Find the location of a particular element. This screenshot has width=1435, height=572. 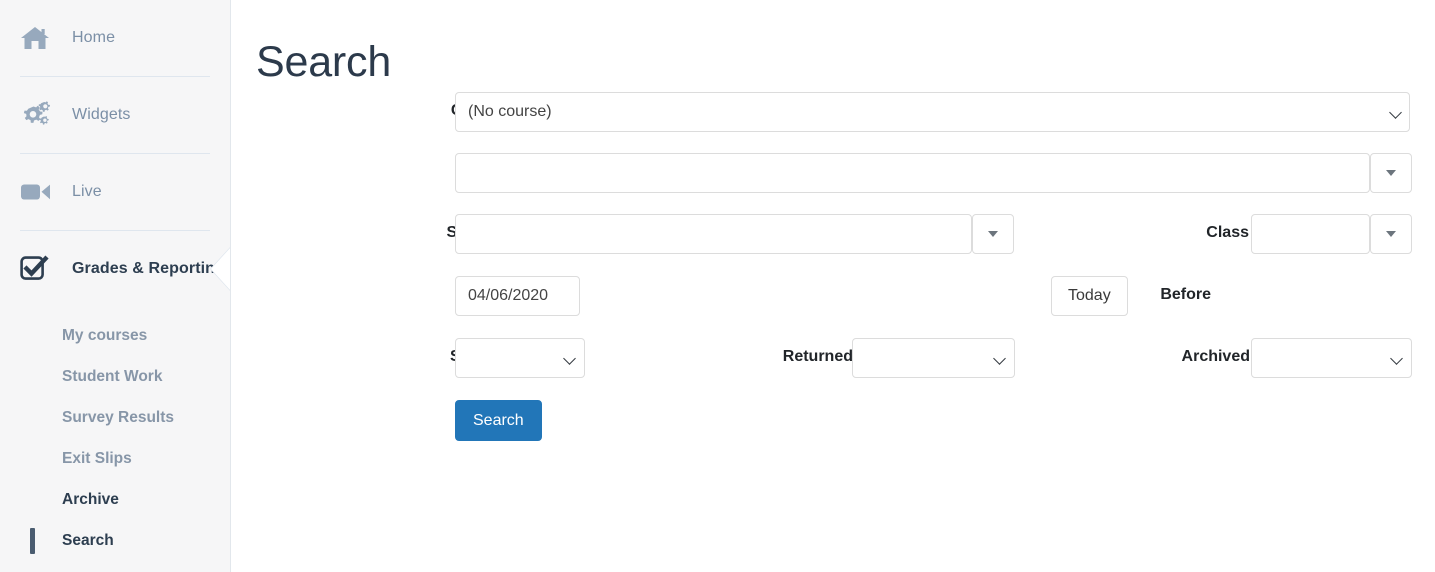

home-icon is located at coordinates (38, 38).